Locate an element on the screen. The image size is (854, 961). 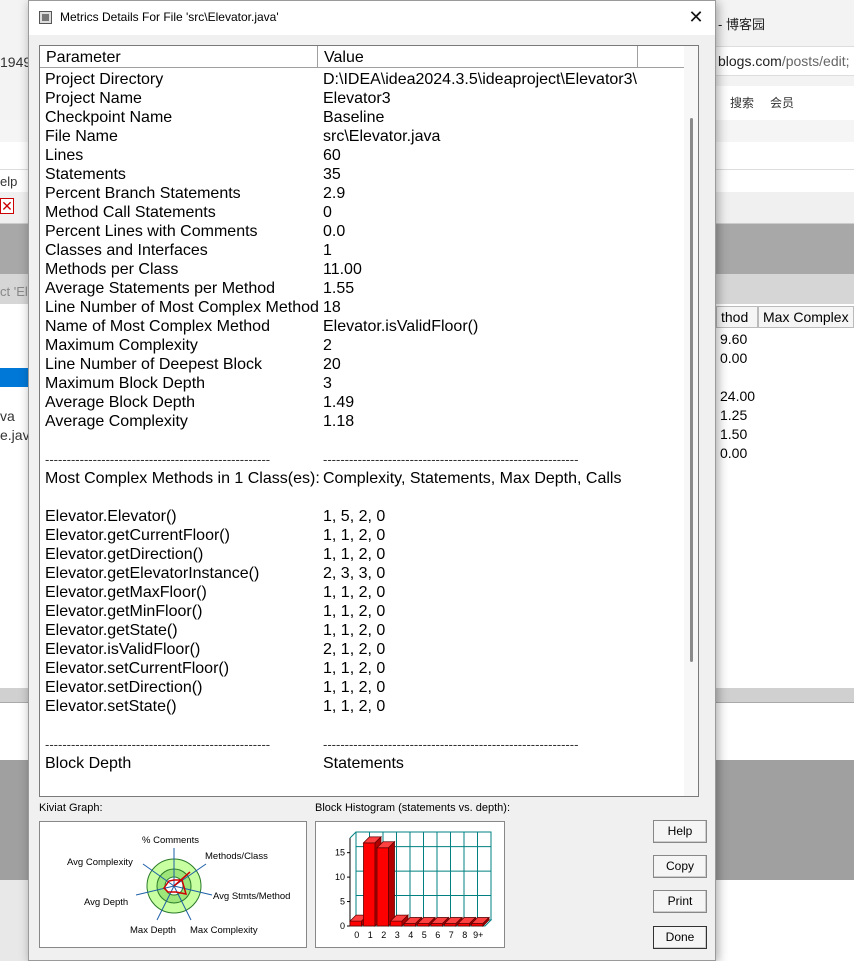
metric-value: 1, 5, 2, 0 is located at coordinates (354, 516).